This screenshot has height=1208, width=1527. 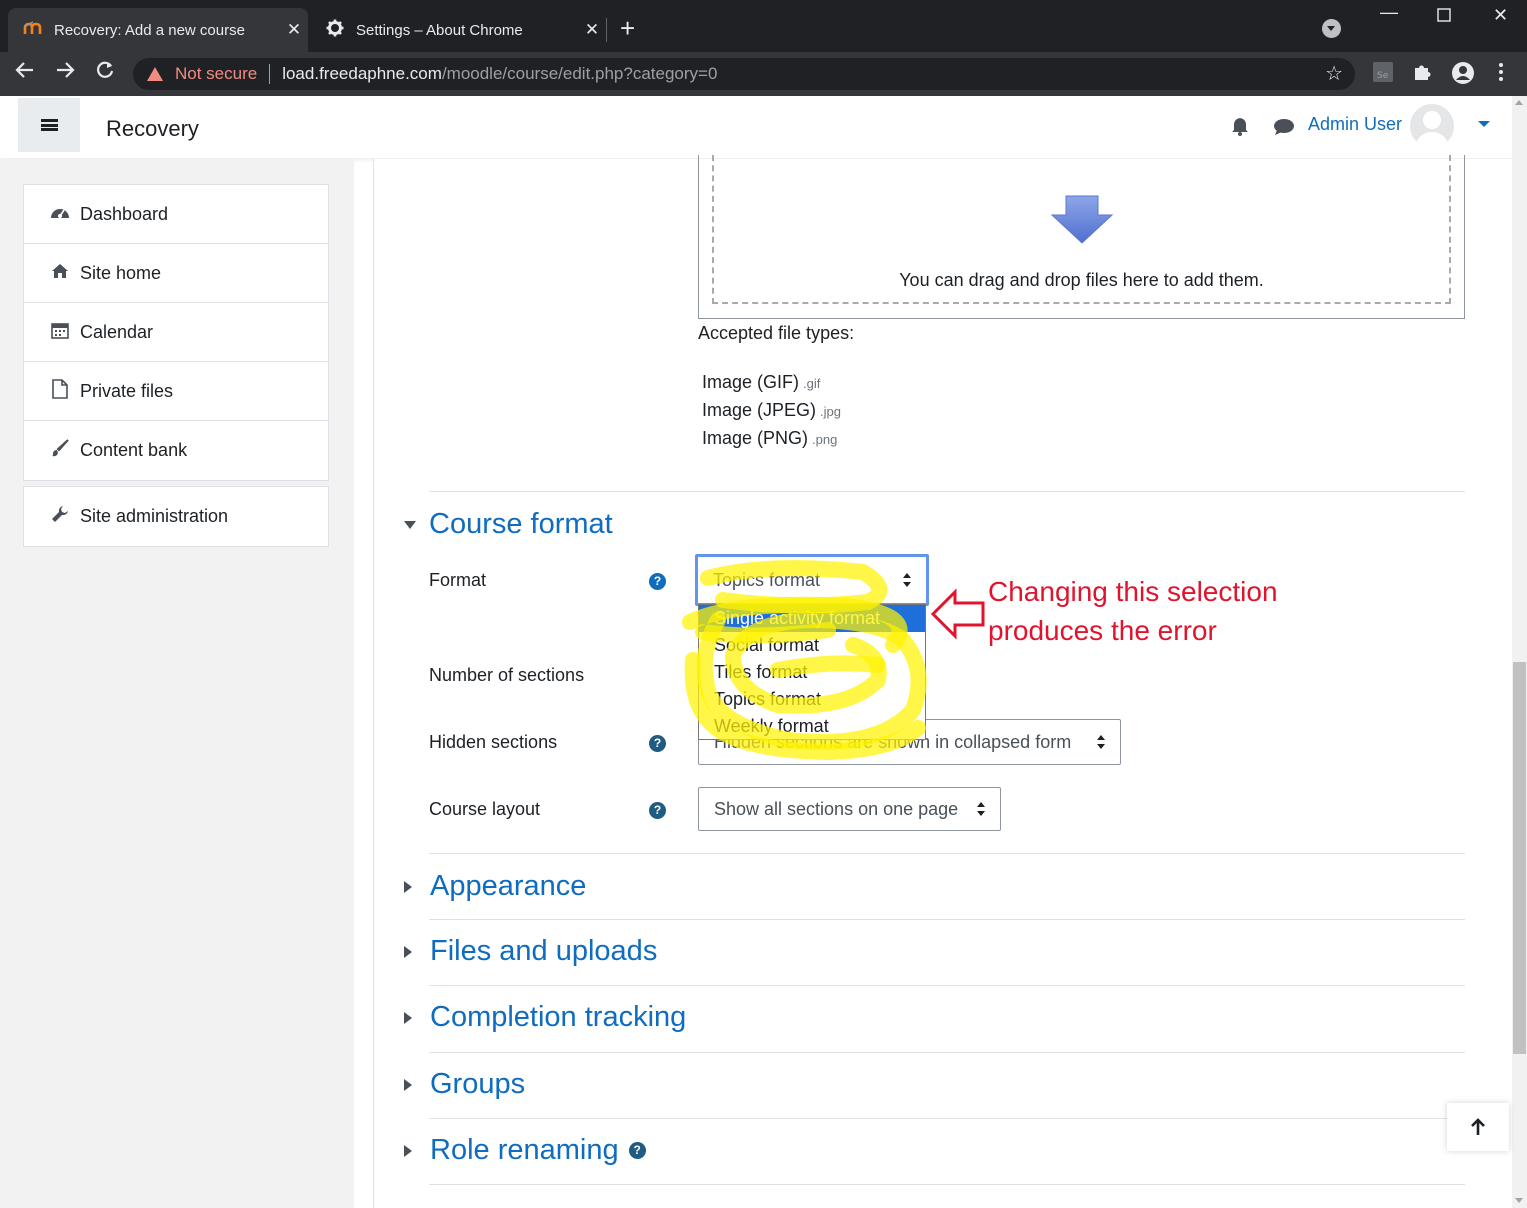 I want to click on section-title: Role renaming, so click(x=524, y=1150).